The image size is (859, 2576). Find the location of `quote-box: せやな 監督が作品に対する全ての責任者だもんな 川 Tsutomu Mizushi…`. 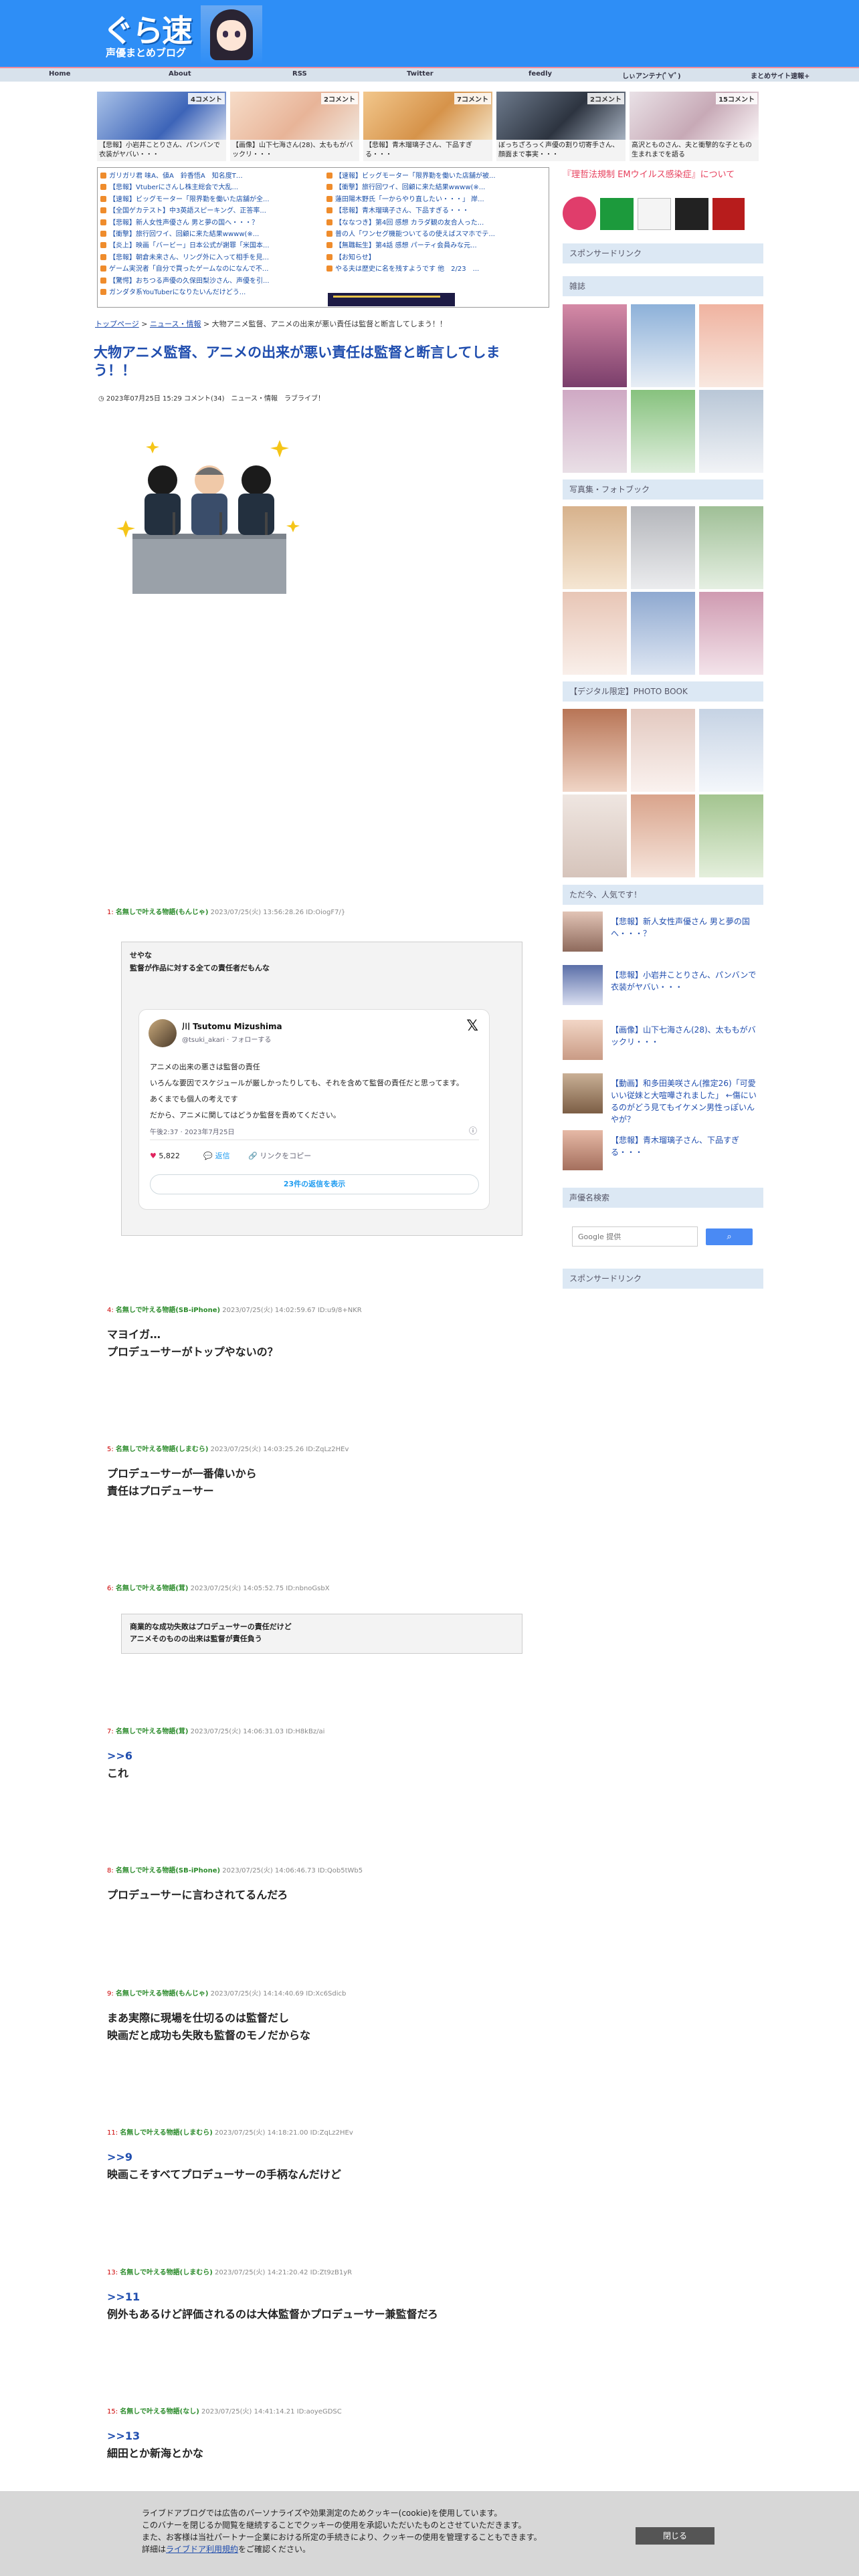

quote-box: せやな 監督が作品に対する全ての責任者だもんな 川 Tsutomu Mizushi… is located at coordinates (321, 1089).